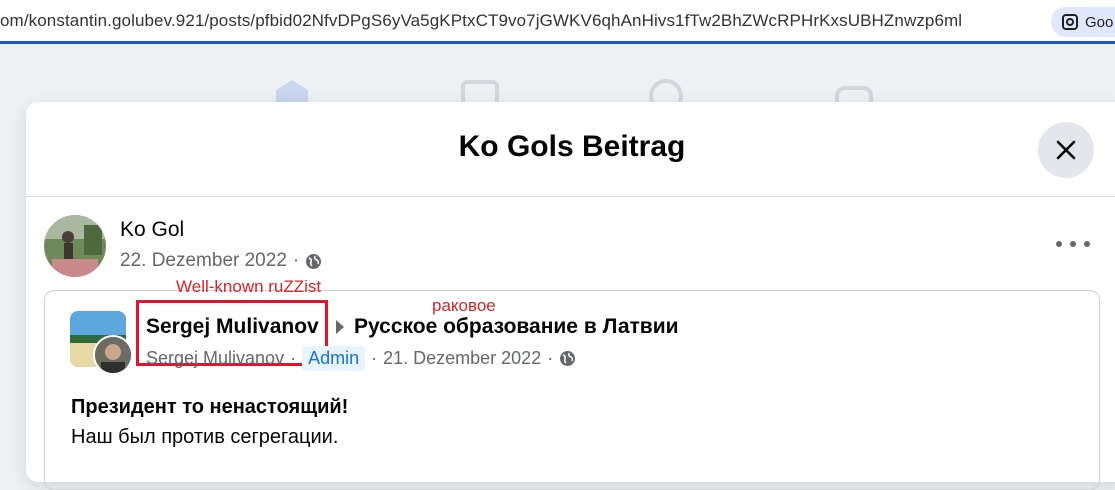 The image size is (1115, 490). Describe the element at coordinates (249, 286) in the screenshot. I see `annotation-author-label: Well-known ruZZist` at that location.